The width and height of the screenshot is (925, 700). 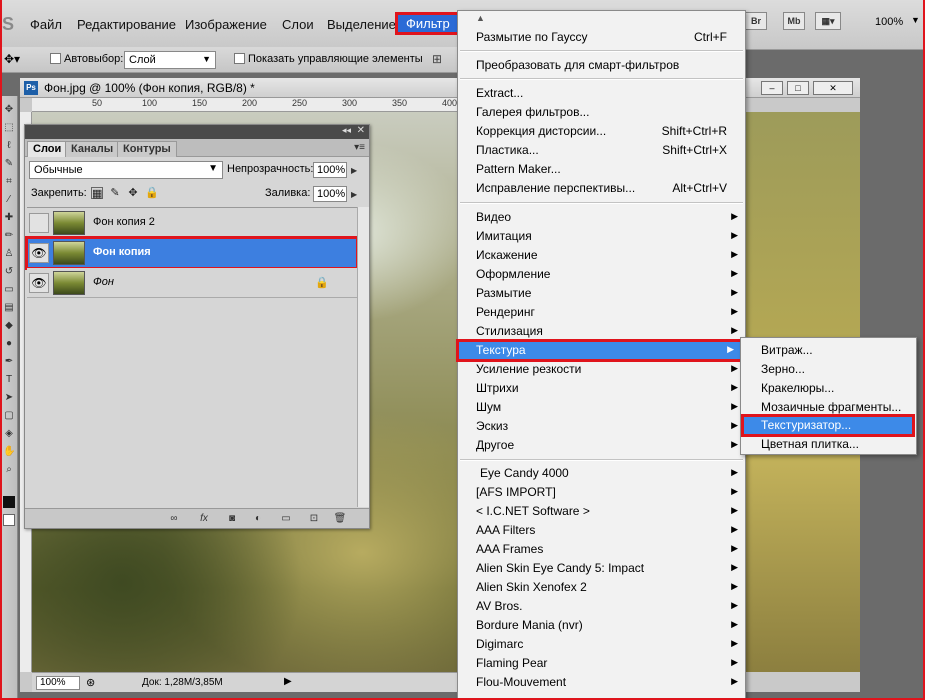 I want to click on new-group-icon: ▭, so click(x=286, y=518).